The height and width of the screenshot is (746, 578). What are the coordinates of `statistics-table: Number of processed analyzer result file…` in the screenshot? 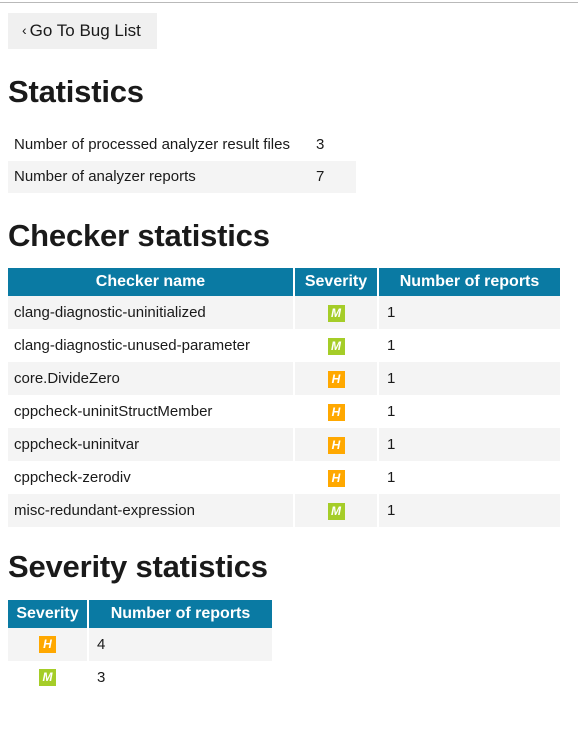 It's located at (182, 160).